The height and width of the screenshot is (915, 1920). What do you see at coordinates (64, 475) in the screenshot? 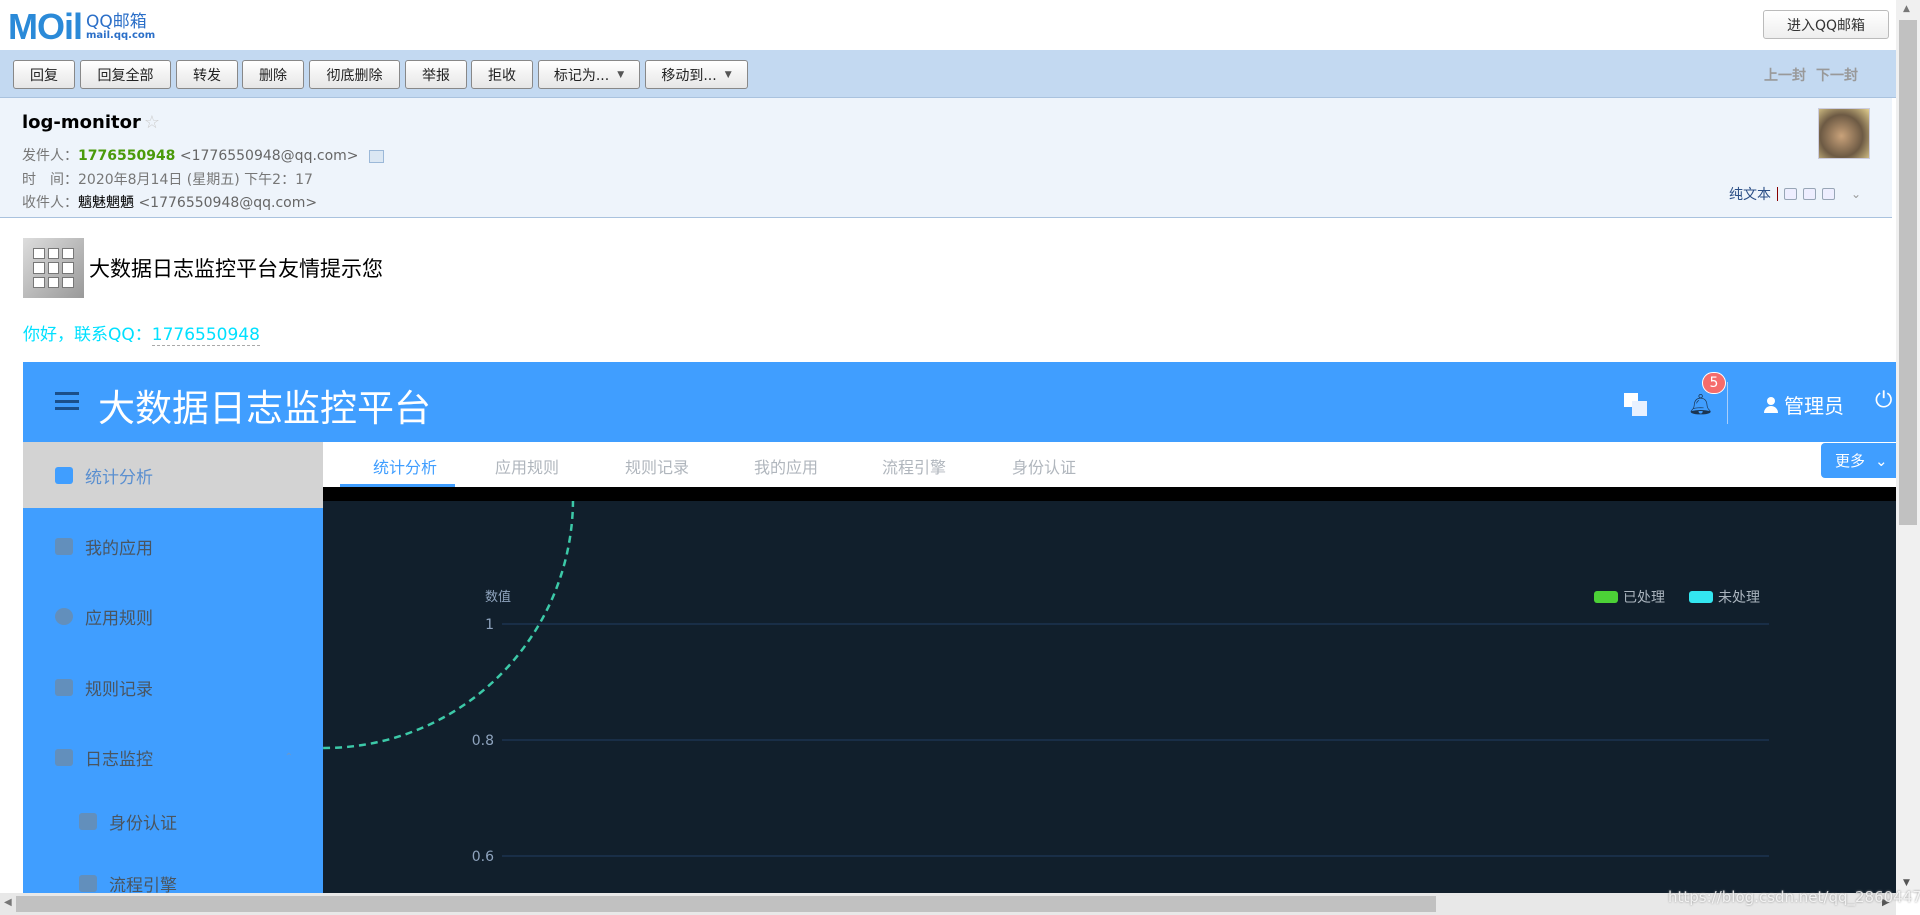
I see `chart-icon` at bounding box center [64, 475].